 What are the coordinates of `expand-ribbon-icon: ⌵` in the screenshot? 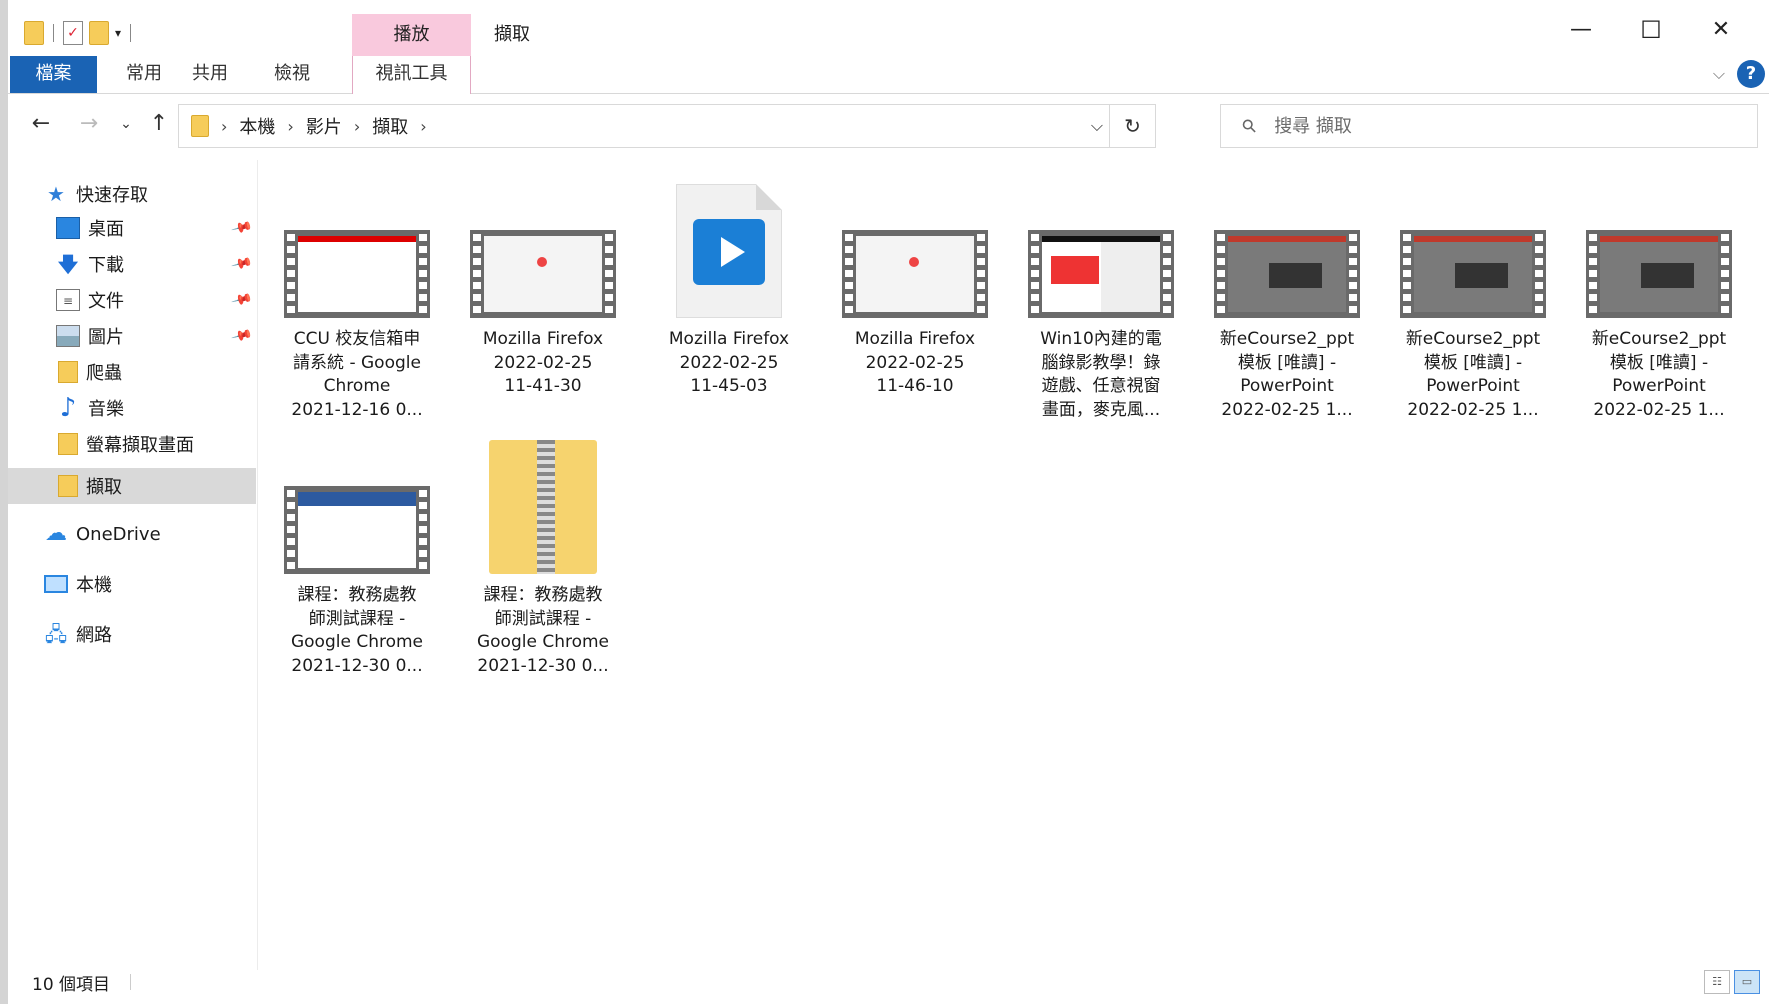 It's located at (1719, 74).